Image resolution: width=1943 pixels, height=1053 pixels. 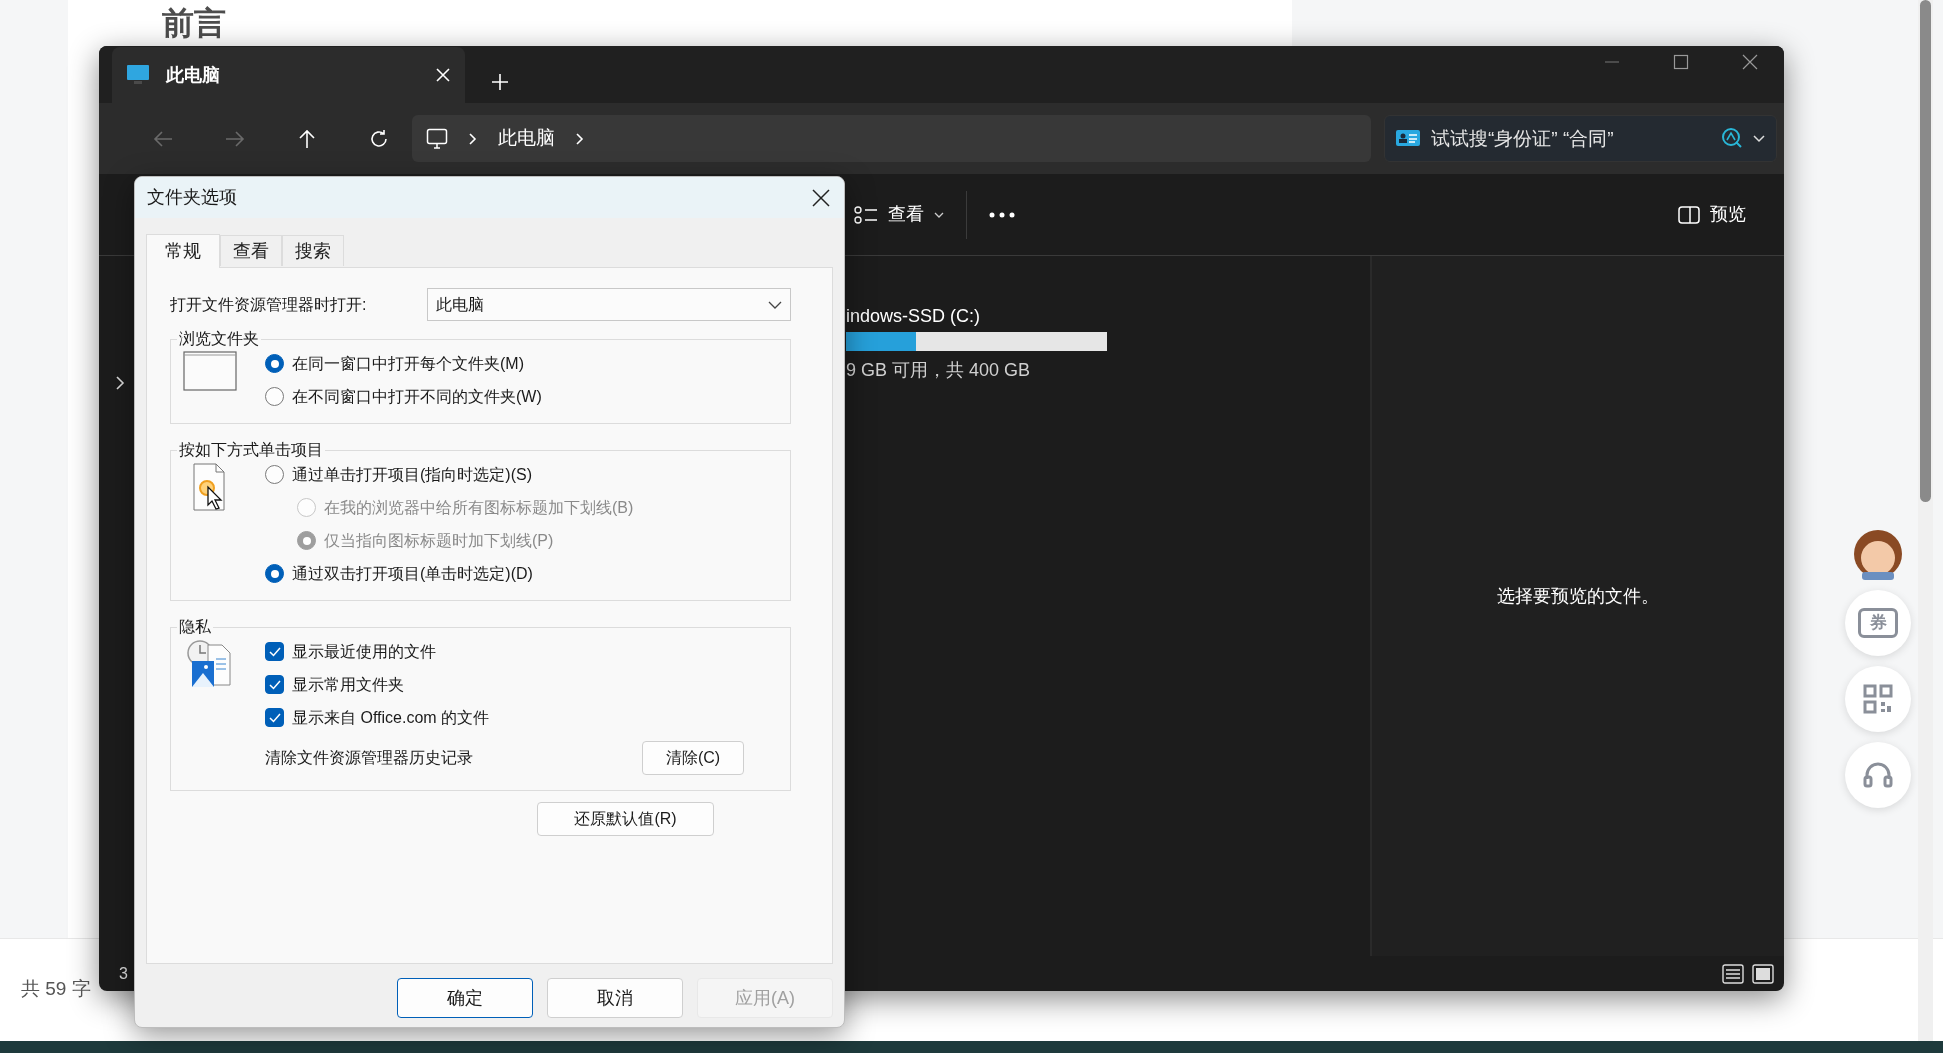 What do you see at coordinates (123, 973) in the screenshot?
I see `item-count: 3` at bounding box center [123, 973].